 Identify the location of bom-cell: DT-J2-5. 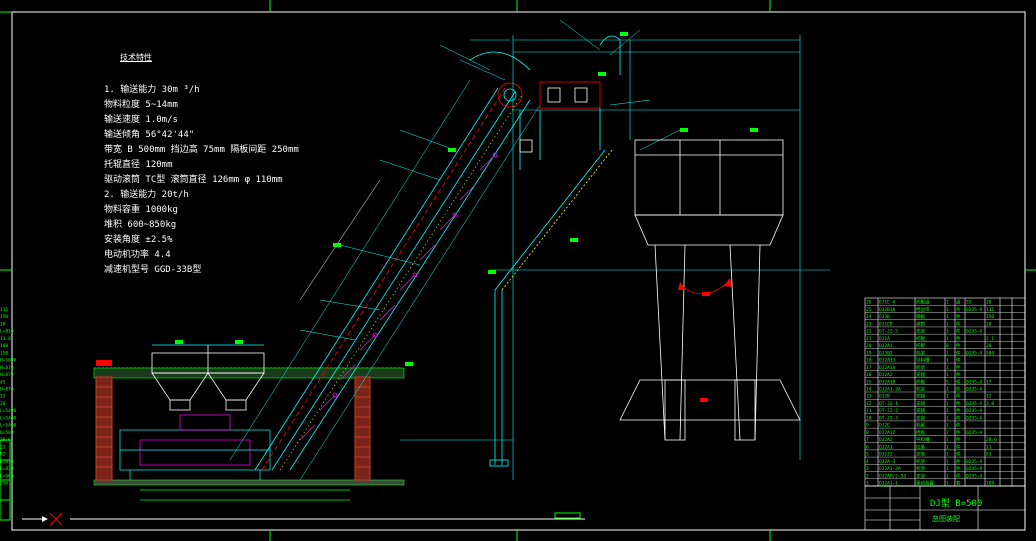
(888, 332).